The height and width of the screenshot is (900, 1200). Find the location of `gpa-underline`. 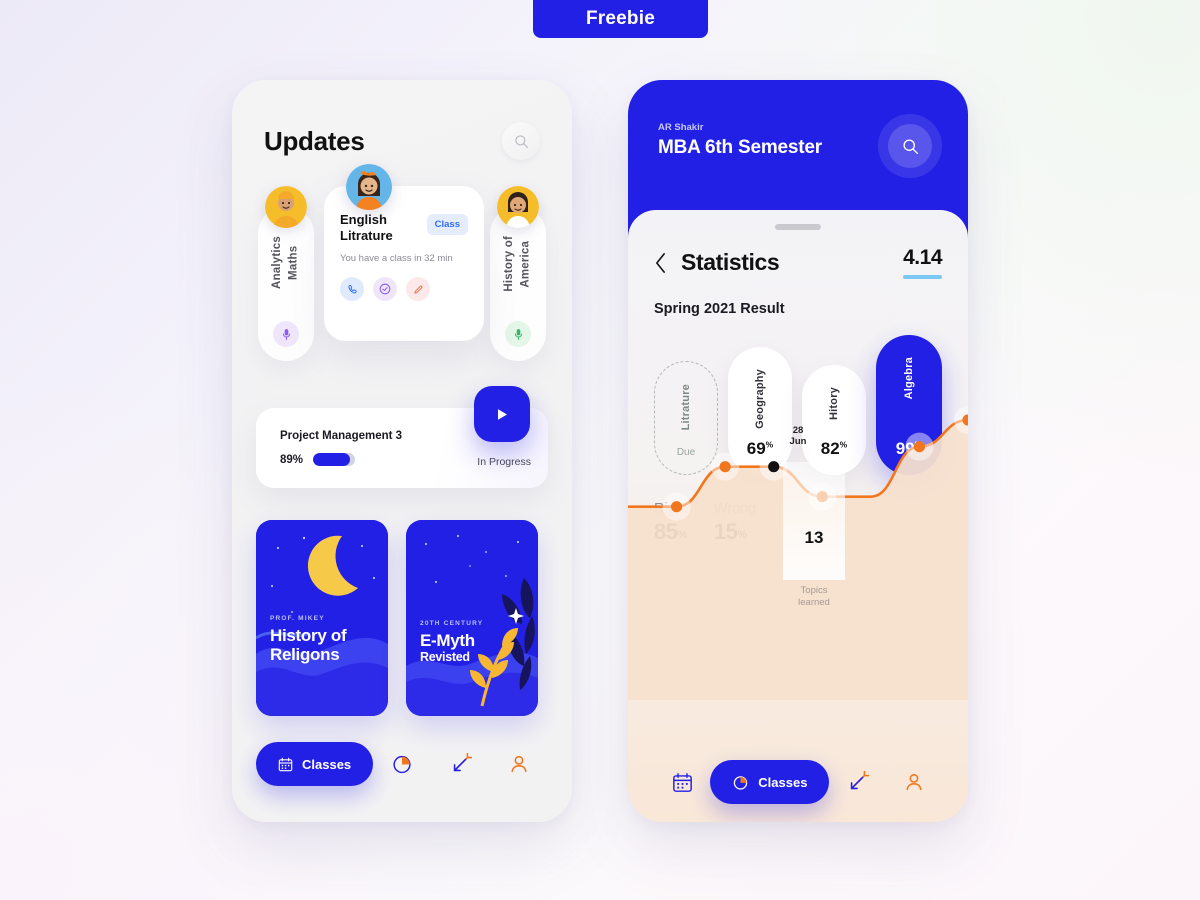

gpa-underline is located at coordinates (922, 277).